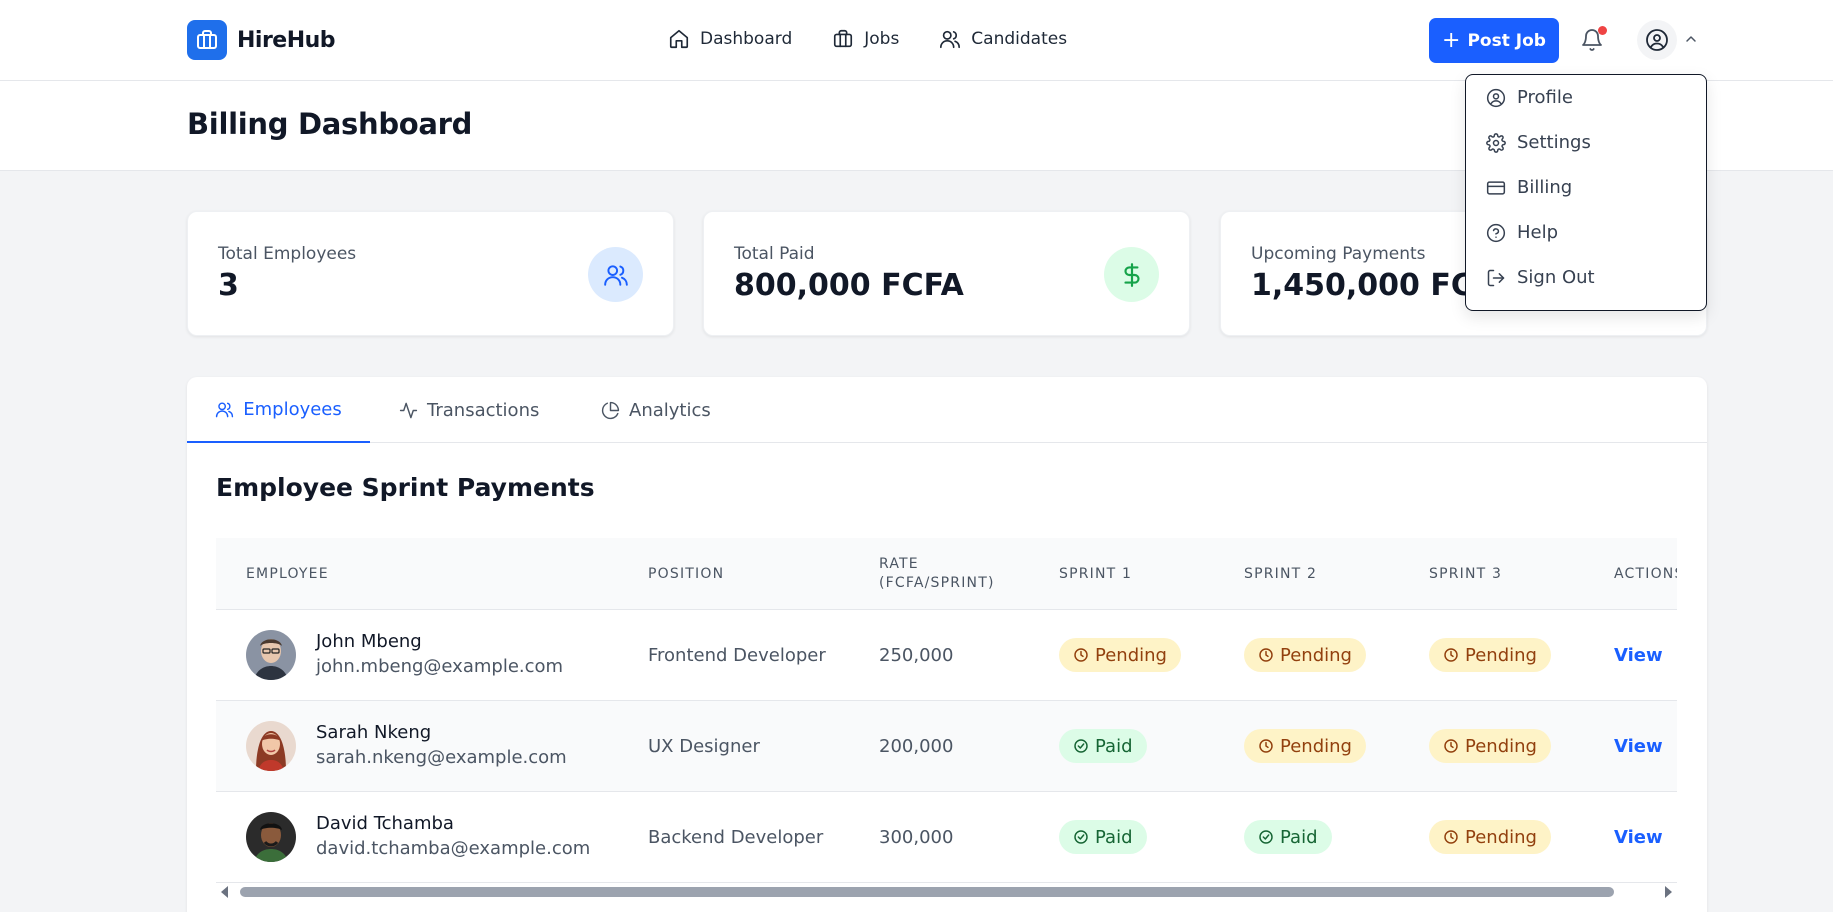 The height and width of the screenshot is (912, 1833). What do you see at coordinates (1466, 573) in the screenshot?
I see `column-header-sprint-3: Sprint 3` at bounding box center [1466, 573].